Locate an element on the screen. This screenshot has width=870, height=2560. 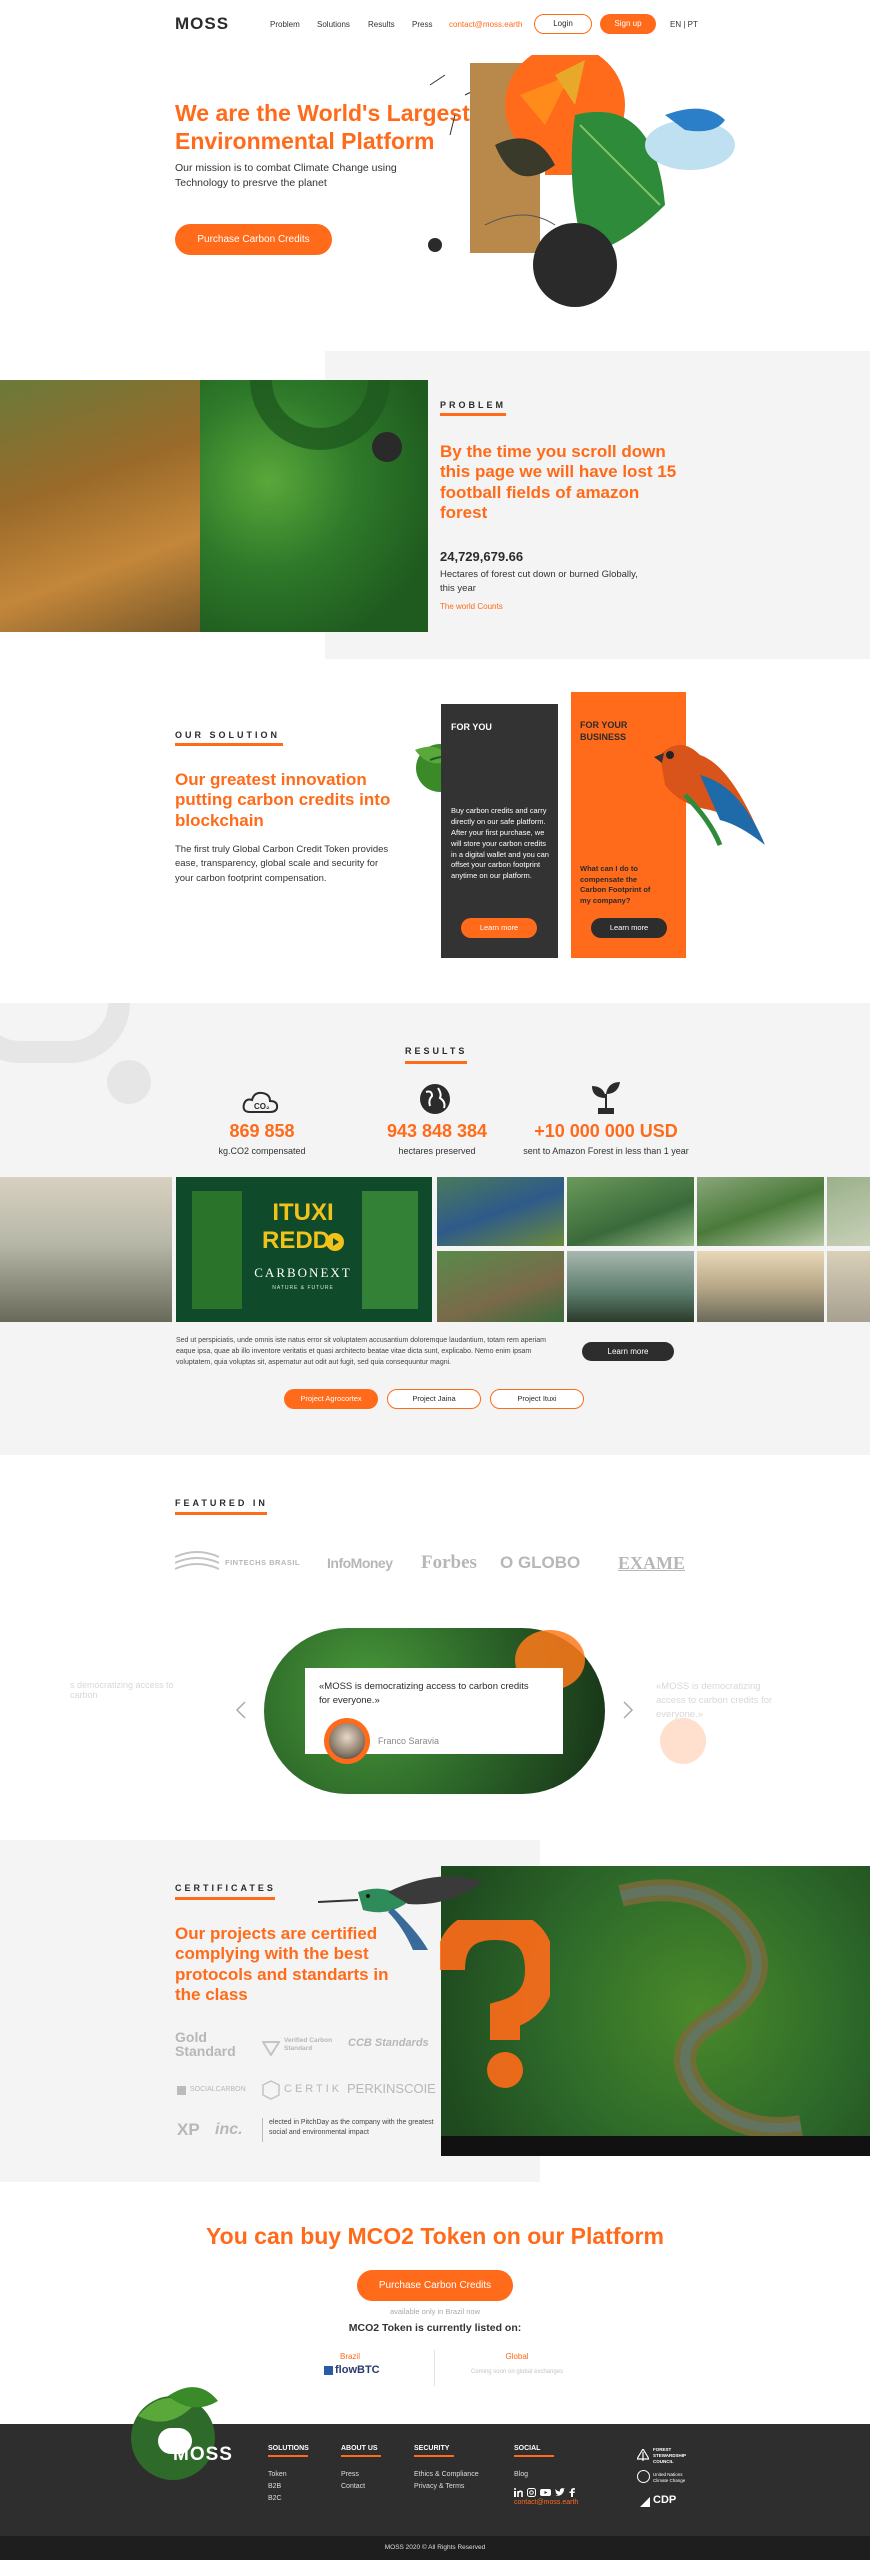
gallery-photo-sunset-river is located at coordinates (760, 1286).